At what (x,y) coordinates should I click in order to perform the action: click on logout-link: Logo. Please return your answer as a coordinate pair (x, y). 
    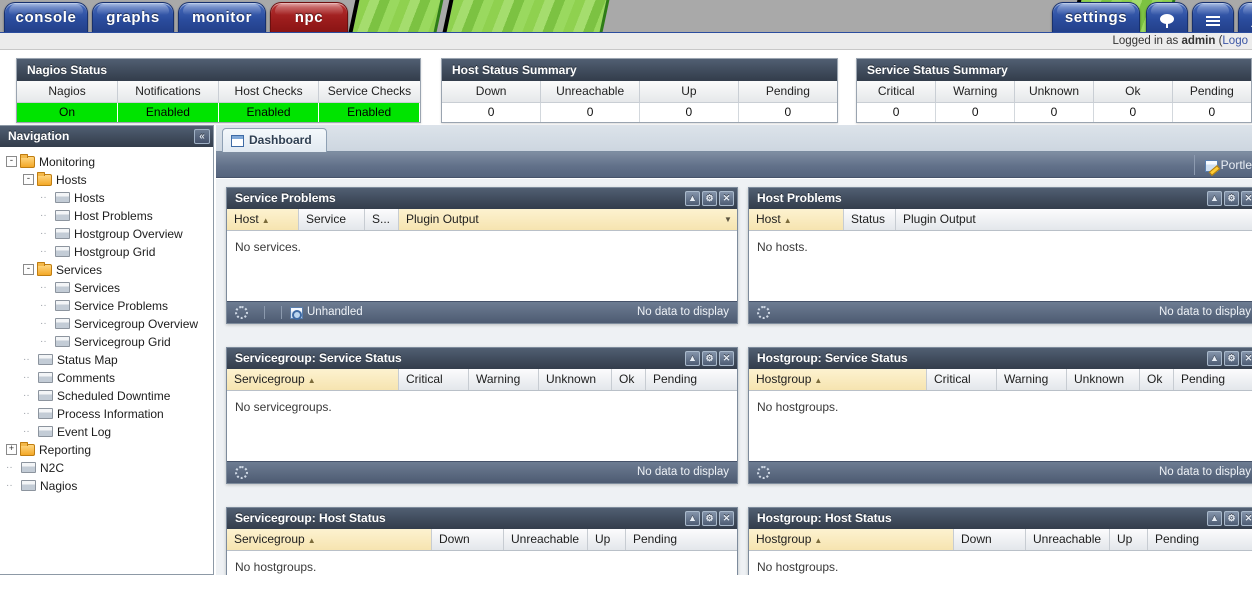
    Looking at the image, I should click on (1235, 41).